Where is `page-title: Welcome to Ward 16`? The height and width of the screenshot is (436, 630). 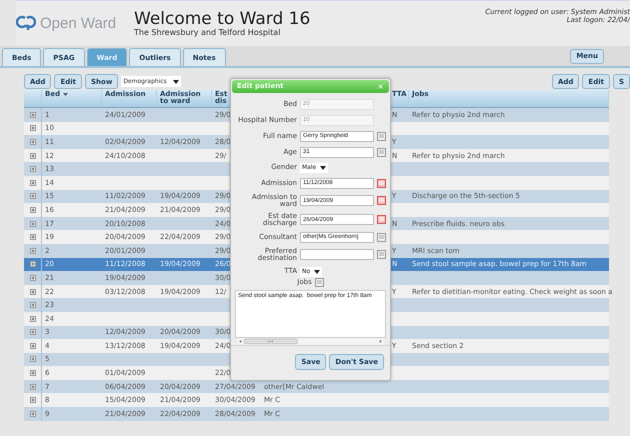
page-title: Welcome to Ward 16 is located at coordinates (222, 19).